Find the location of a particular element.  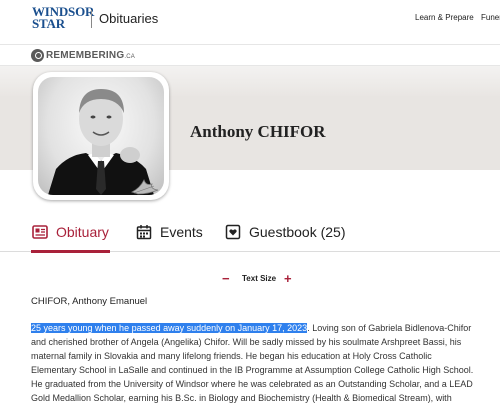

obituary-icon is located at coordinates (40, 232).